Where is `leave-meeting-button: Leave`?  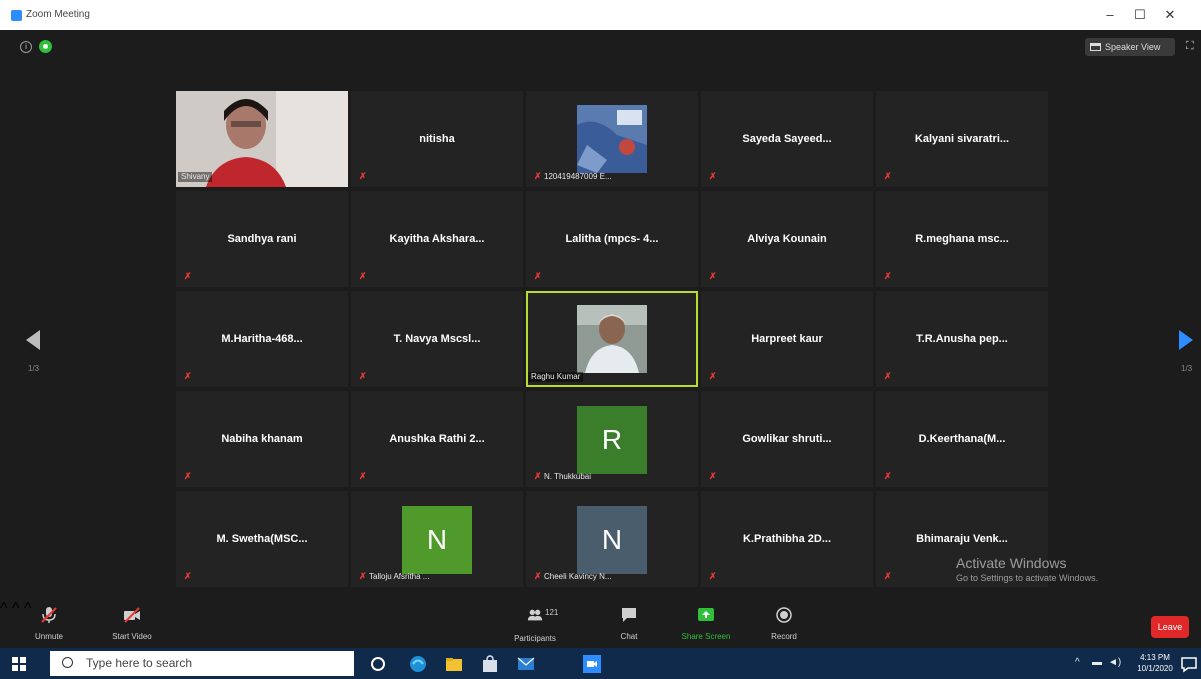 leave-meeting-button: Leave is located at coordinates (1170, 627).